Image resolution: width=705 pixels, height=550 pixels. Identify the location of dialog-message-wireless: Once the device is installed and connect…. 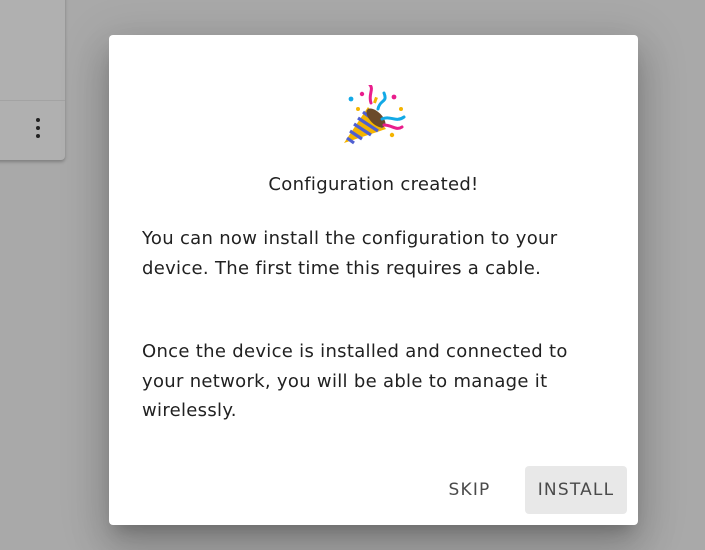
(355, 381).